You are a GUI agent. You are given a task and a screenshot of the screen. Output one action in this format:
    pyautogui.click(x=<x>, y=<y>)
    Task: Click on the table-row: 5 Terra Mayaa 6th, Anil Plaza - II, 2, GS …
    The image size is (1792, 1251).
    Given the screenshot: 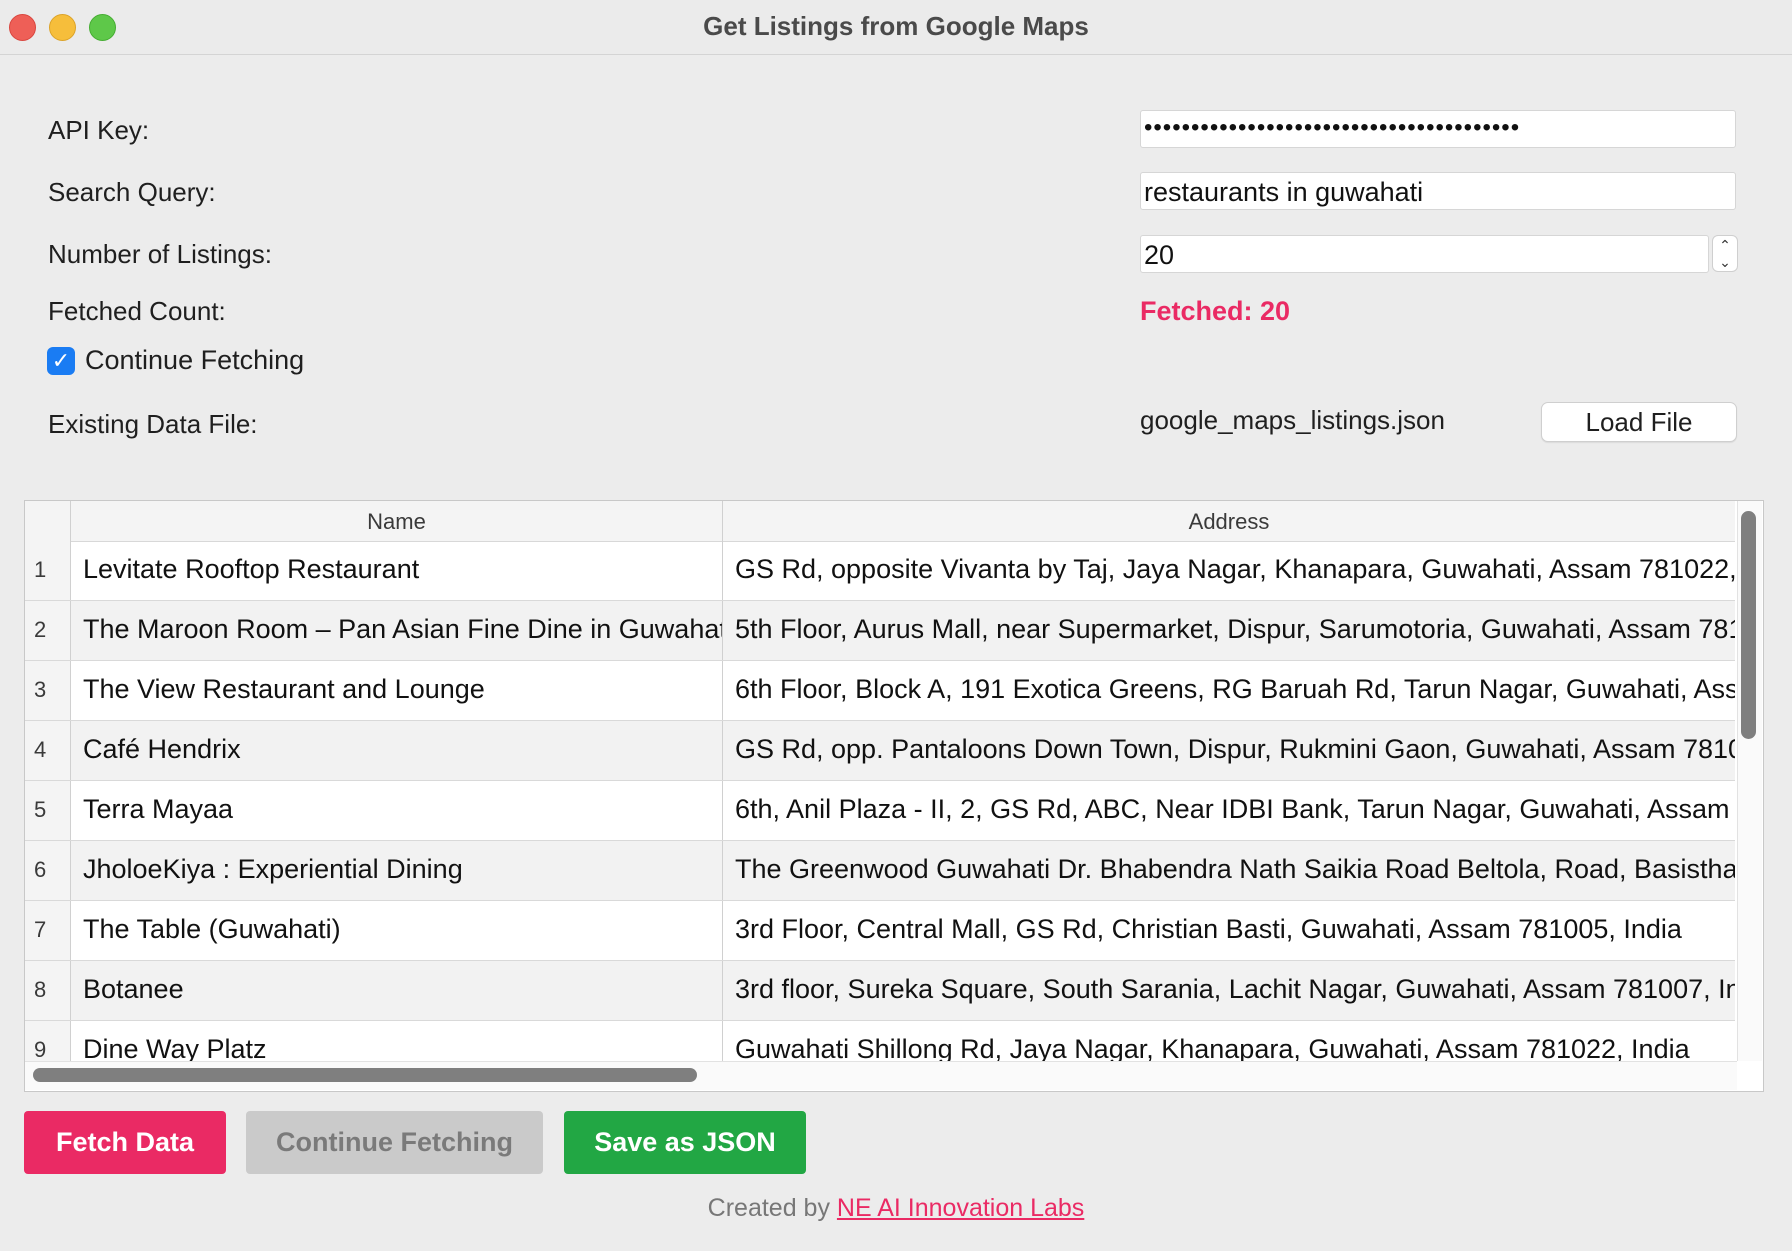 What is the action you would take?
    pyautogui.click(x=880, y=811)
    